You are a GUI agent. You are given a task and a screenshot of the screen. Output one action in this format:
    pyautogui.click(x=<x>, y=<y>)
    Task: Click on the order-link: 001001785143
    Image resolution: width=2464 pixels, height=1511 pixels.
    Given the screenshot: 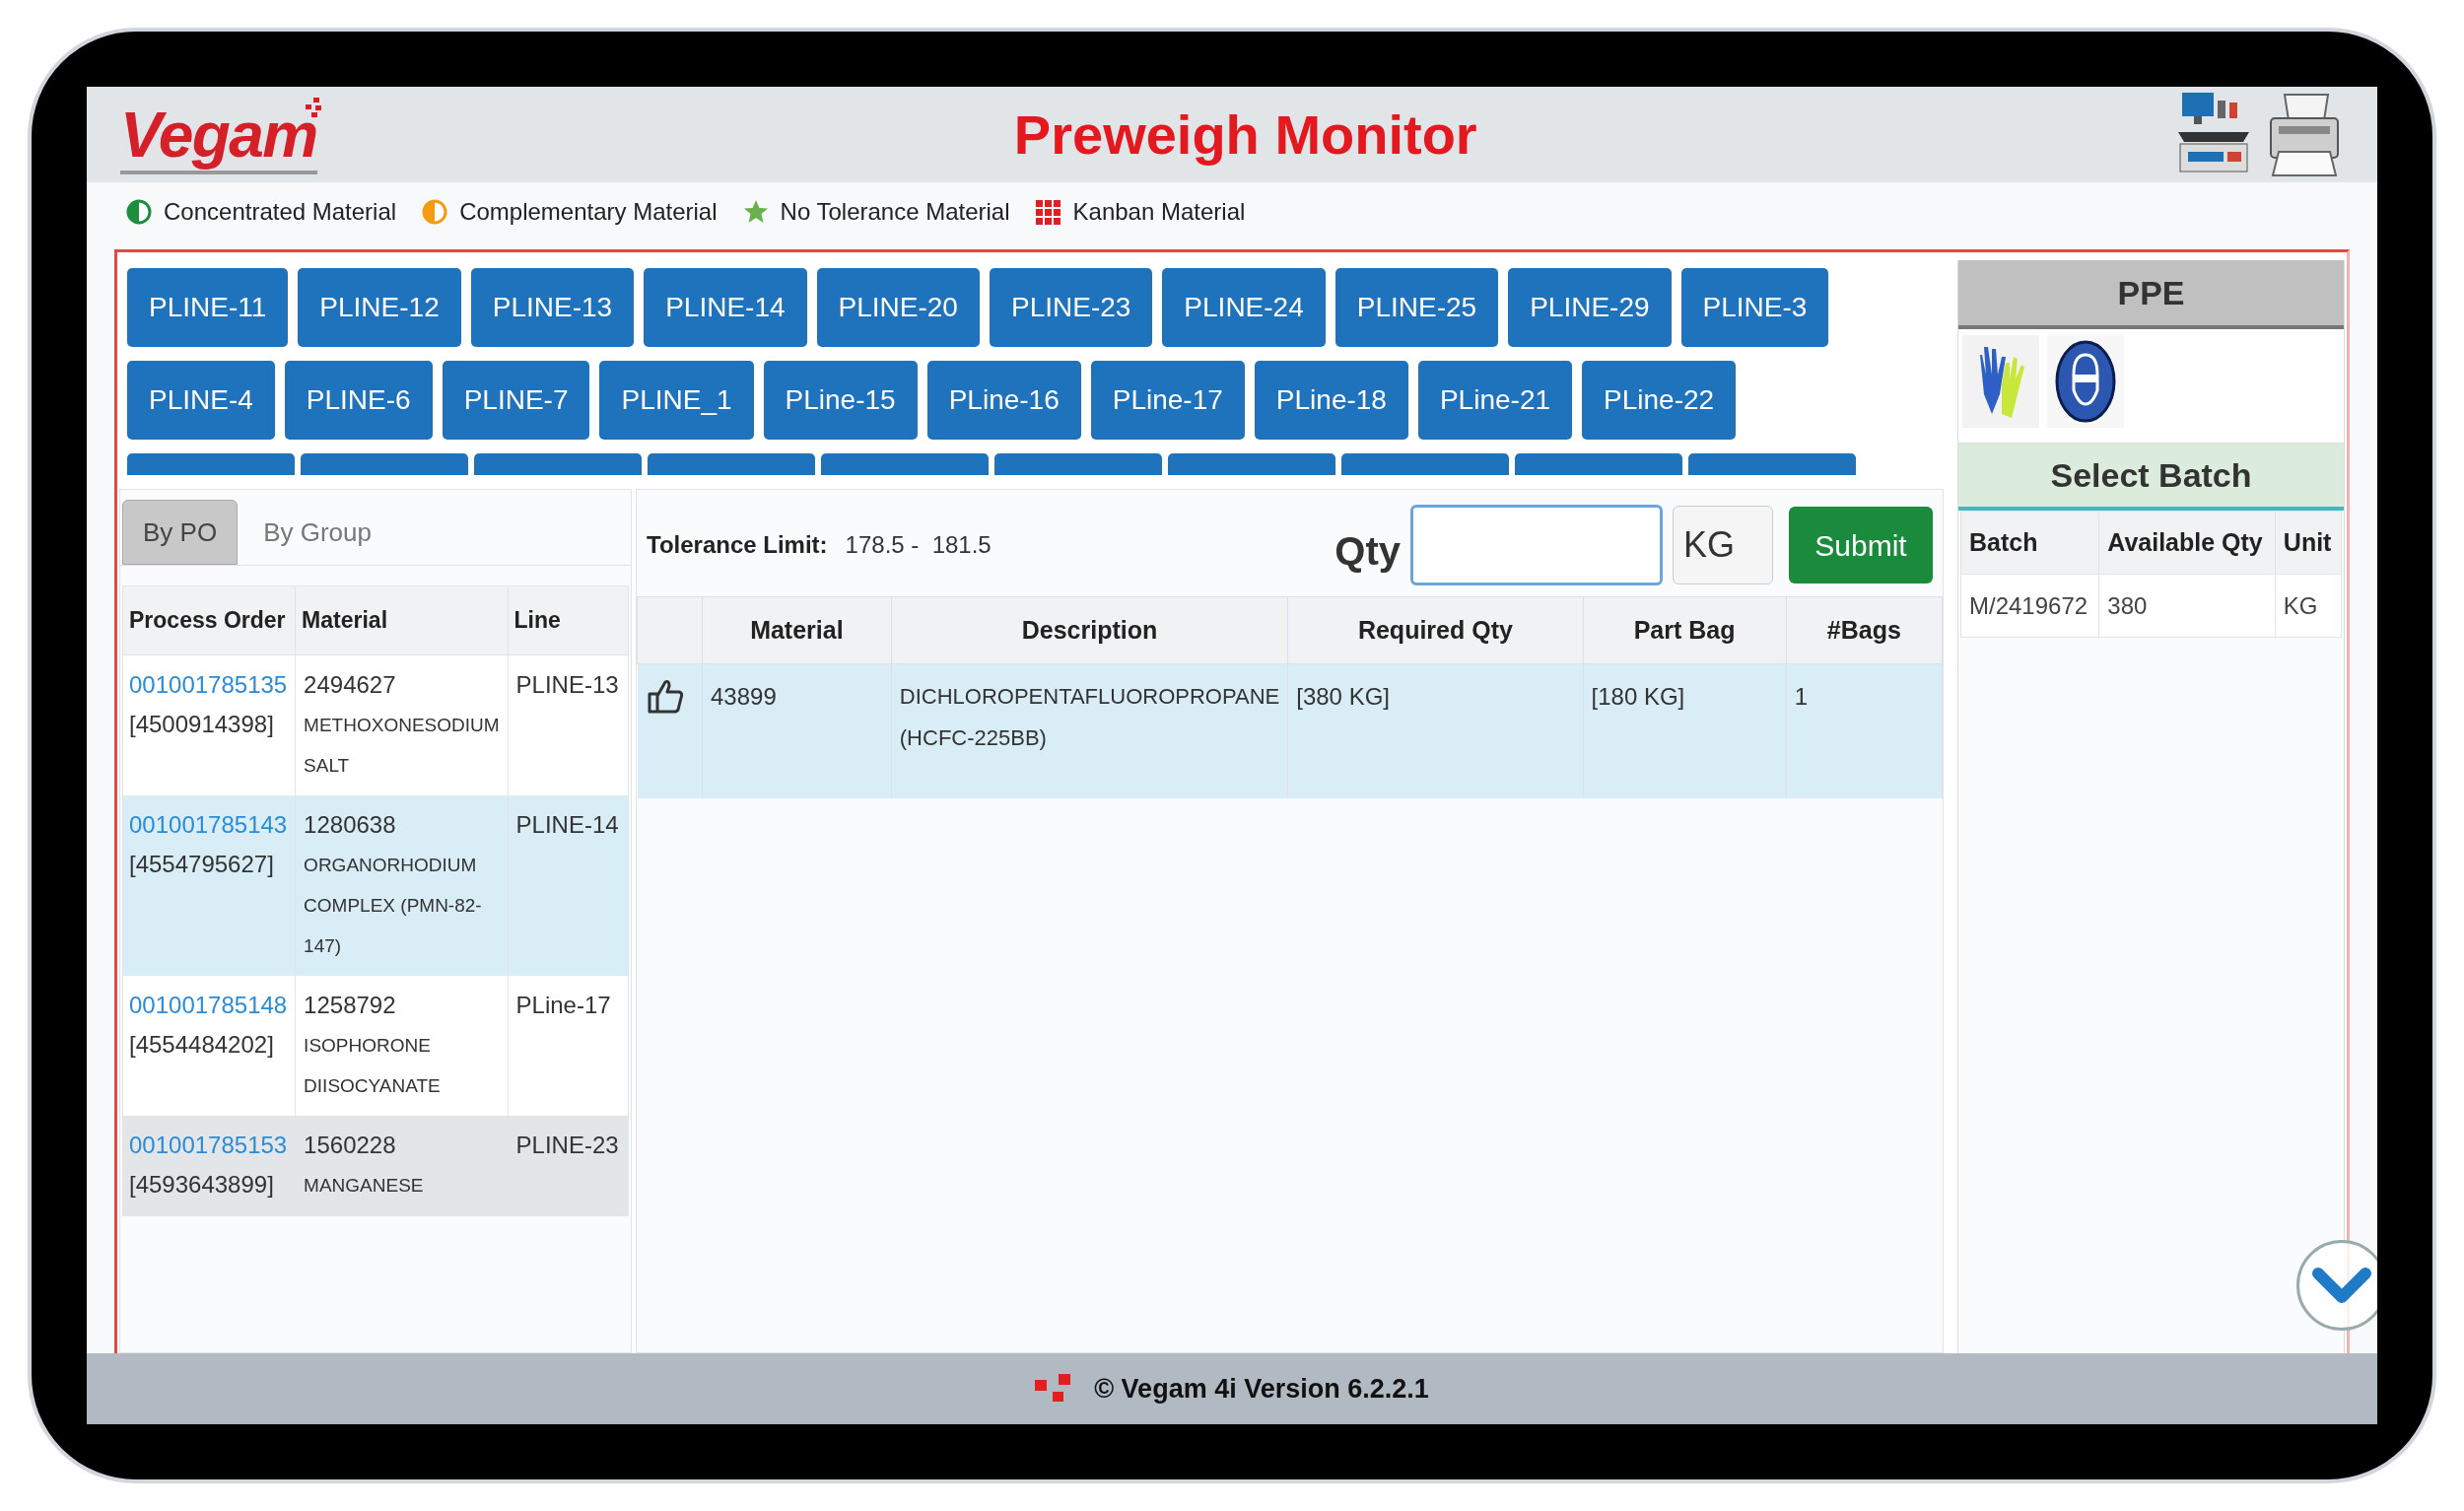 What is the action you would take?
    pyautogui.click(x=209, y=825)
    